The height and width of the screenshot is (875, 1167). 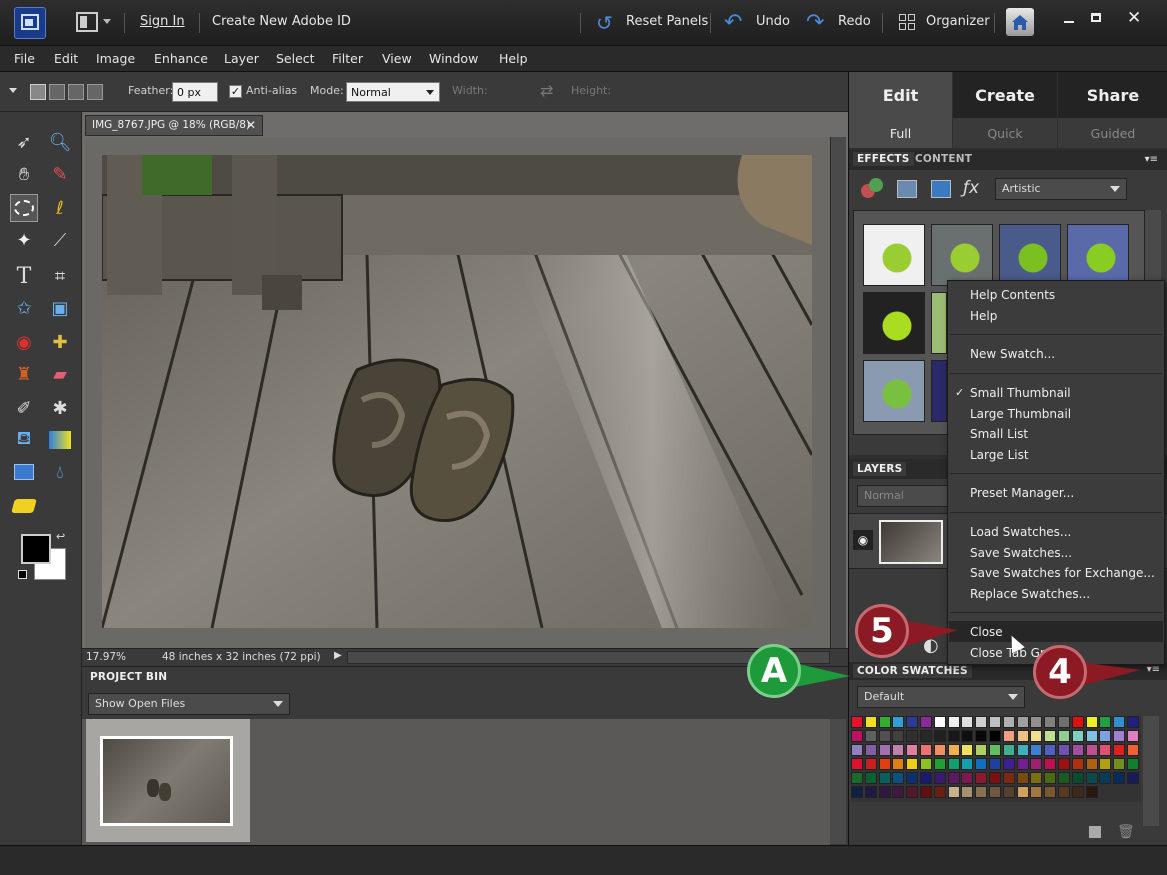 What do you see at coordinates (1134, 18) in the screenshot?
I see `close-icon: ✕` at bounding box center [1134, 18].